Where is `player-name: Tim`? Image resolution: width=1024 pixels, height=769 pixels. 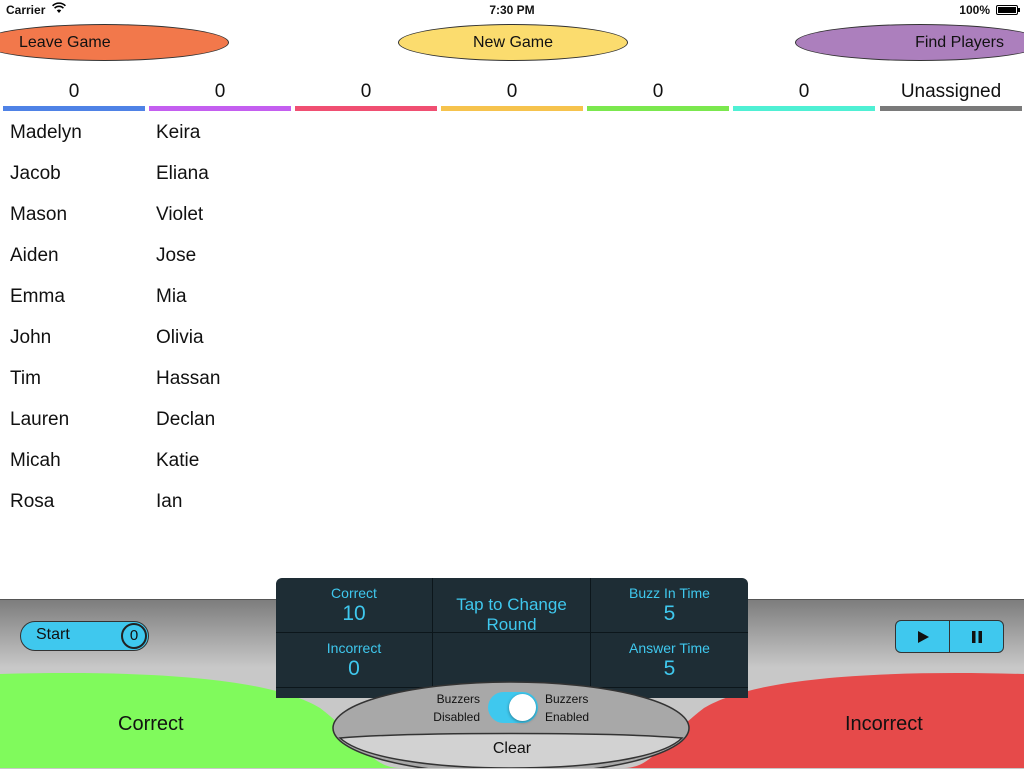 player-name: Tim is located at coordinates (46, 382).